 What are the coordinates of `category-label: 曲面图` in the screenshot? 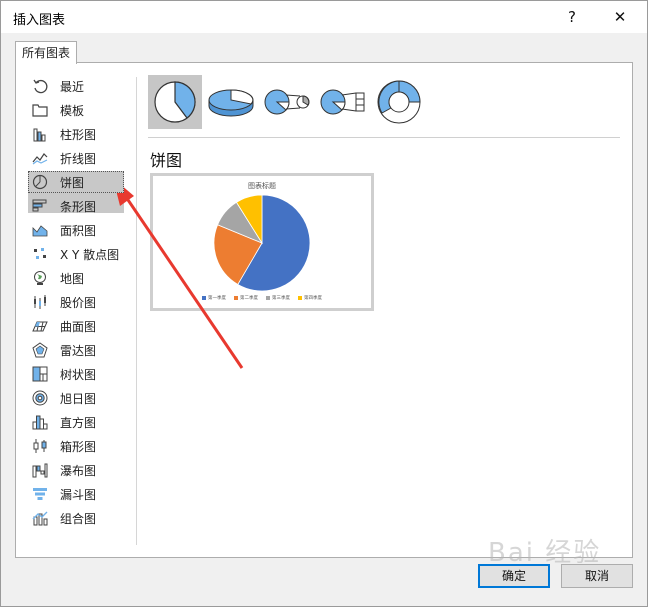 It's located at (78, 326).